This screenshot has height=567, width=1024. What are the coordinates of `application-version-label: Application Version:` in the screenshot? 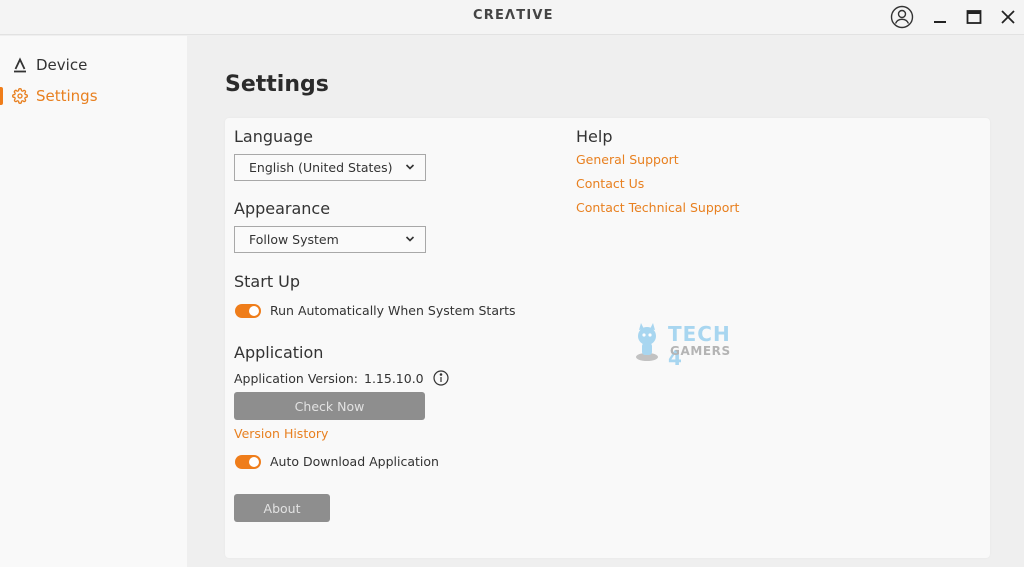 It's located at (296, 378).